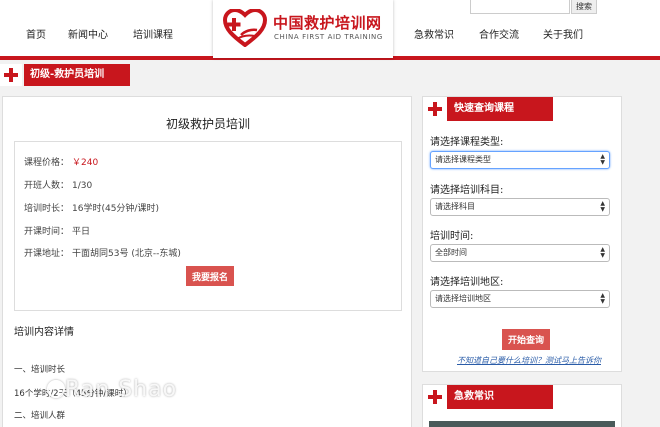 Image resolution: width=660 pixels, height=427 pixels. Describe the element at coordinates (56, 389) in the screenshot. I see `watermark-icon` at that location.